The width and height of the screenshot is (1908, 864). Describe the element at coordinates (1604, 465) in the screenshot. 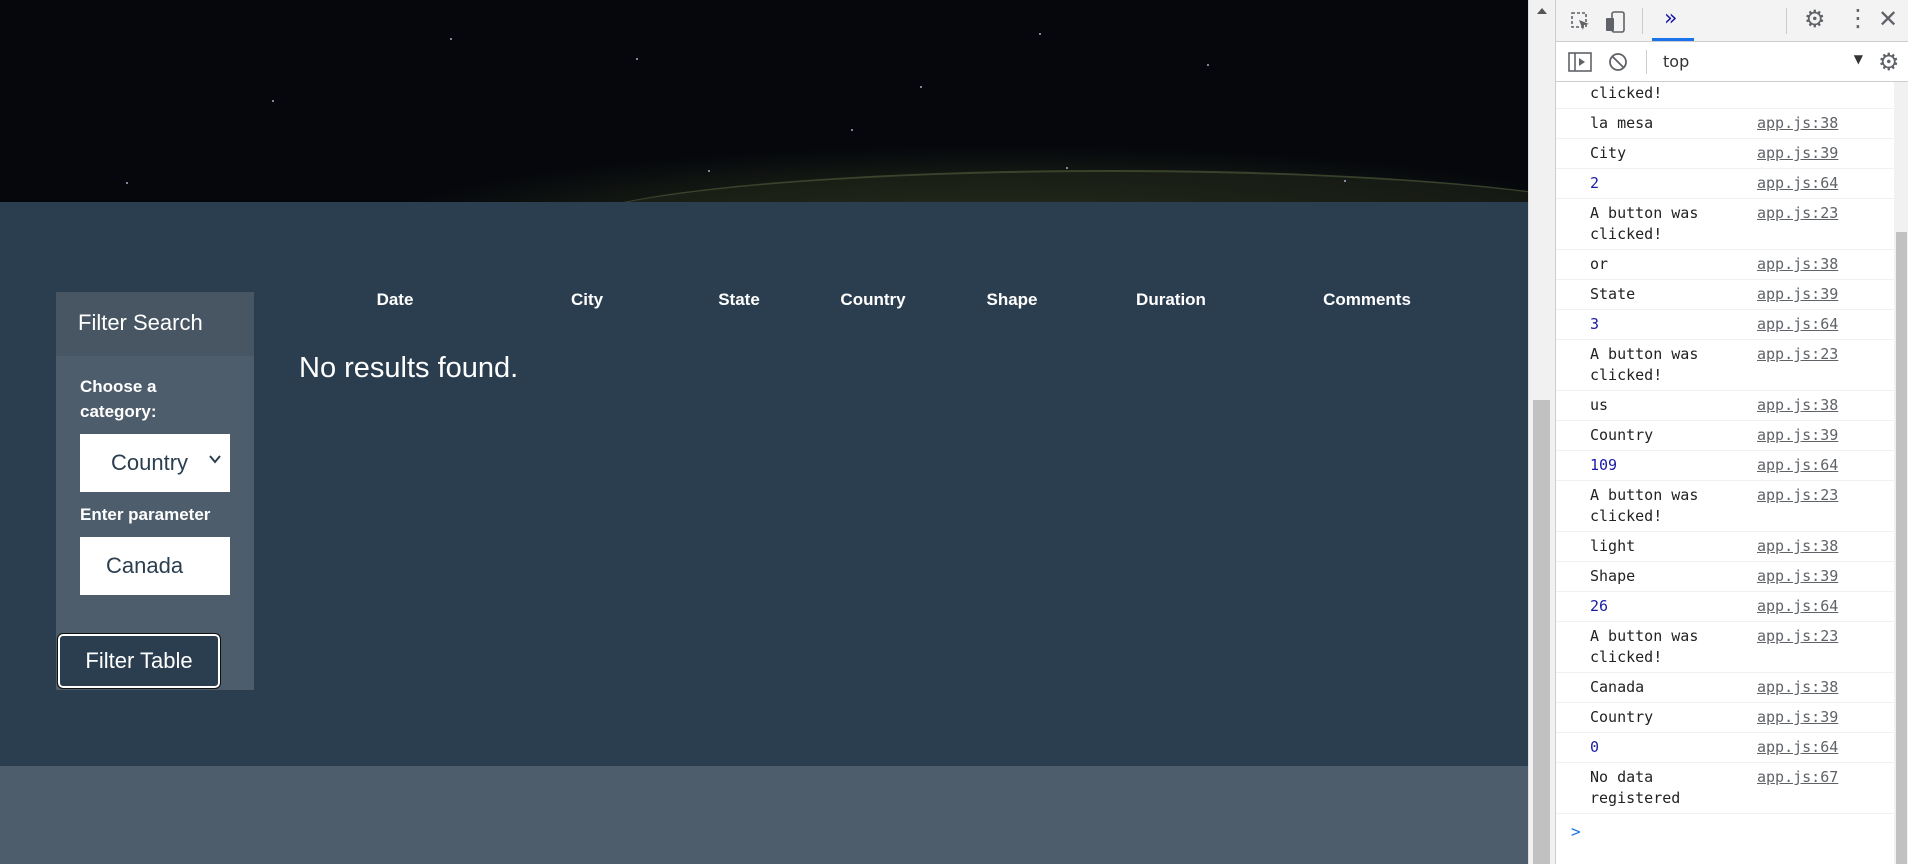

I see `console-message: 109` at that location.